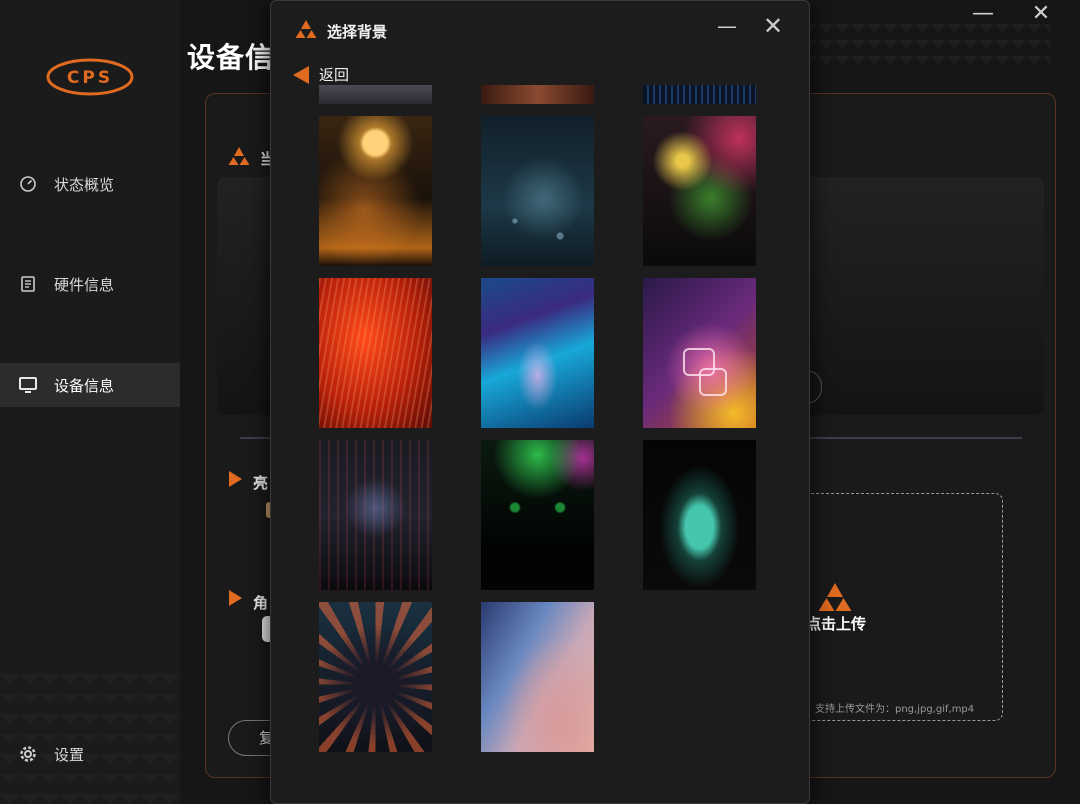 The image size is (1080, 804). What do you see at coordinates (773, 27) in the screenshot?
I see `dialog-close-button: ✕` at bounding box center [773, 27].